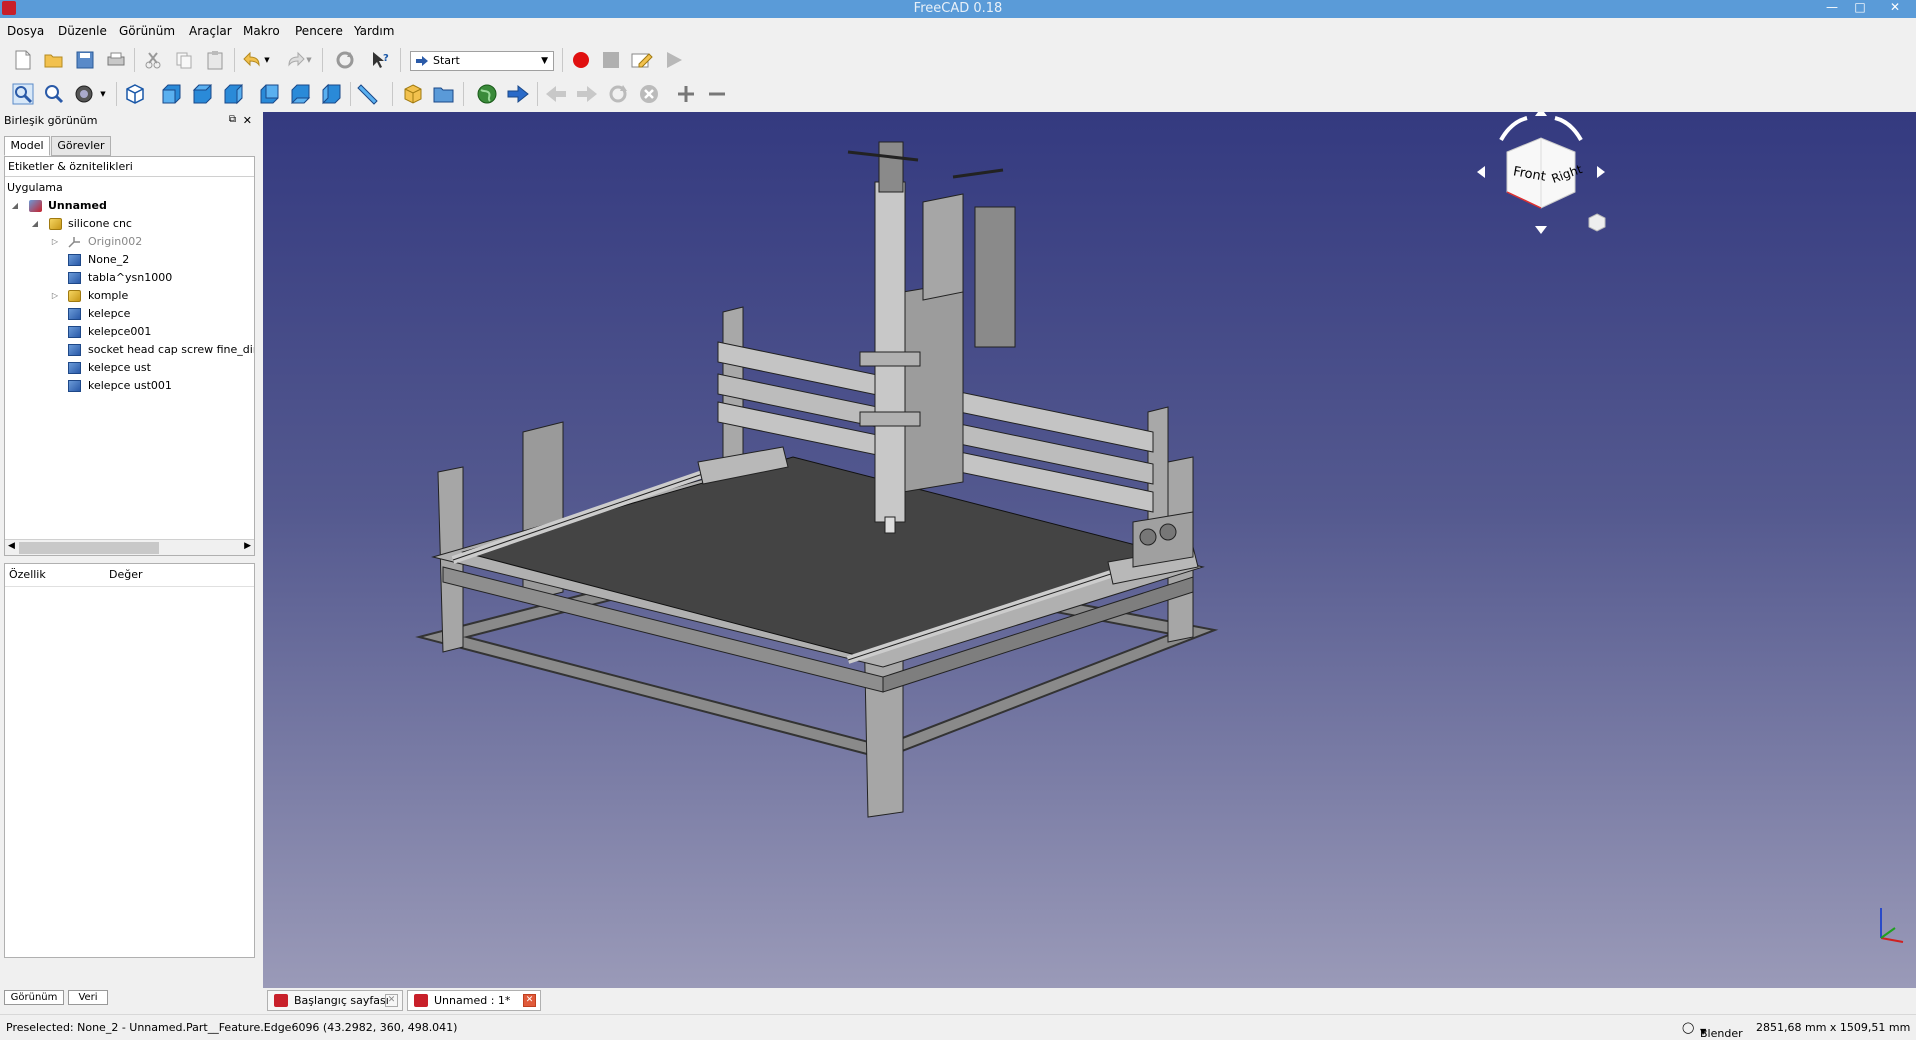 The width and height of the screenshot is (1916, 1040). I want to click on tree-item-application: Uygulama, so click(35, 188).